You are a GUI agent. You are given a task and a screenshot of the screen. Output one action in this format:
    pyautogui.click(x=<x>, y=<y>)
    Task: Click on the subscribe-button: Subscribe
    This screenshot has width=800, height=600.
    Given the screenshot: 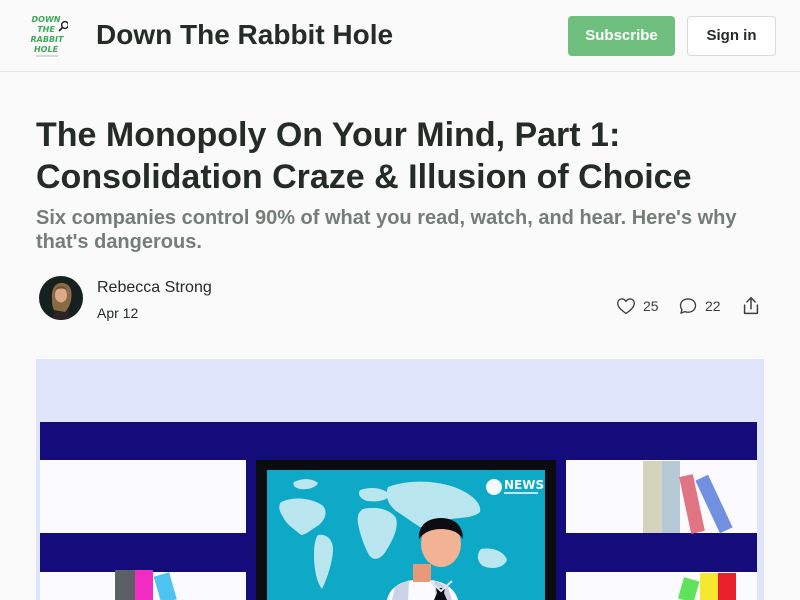 What is the action you would take?
    pyautogui.click(x=621, y=36)
    